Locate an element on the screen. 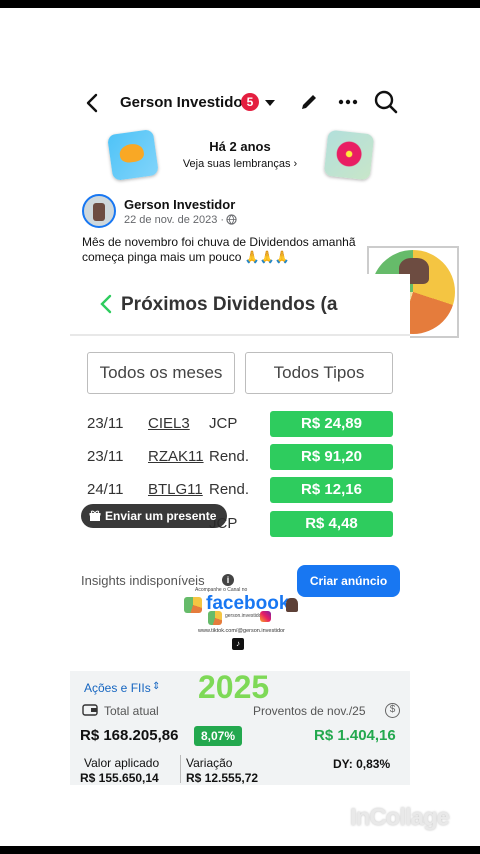 The image size is (480, 854). caret-down-icon is located at coordinates (270, 103).